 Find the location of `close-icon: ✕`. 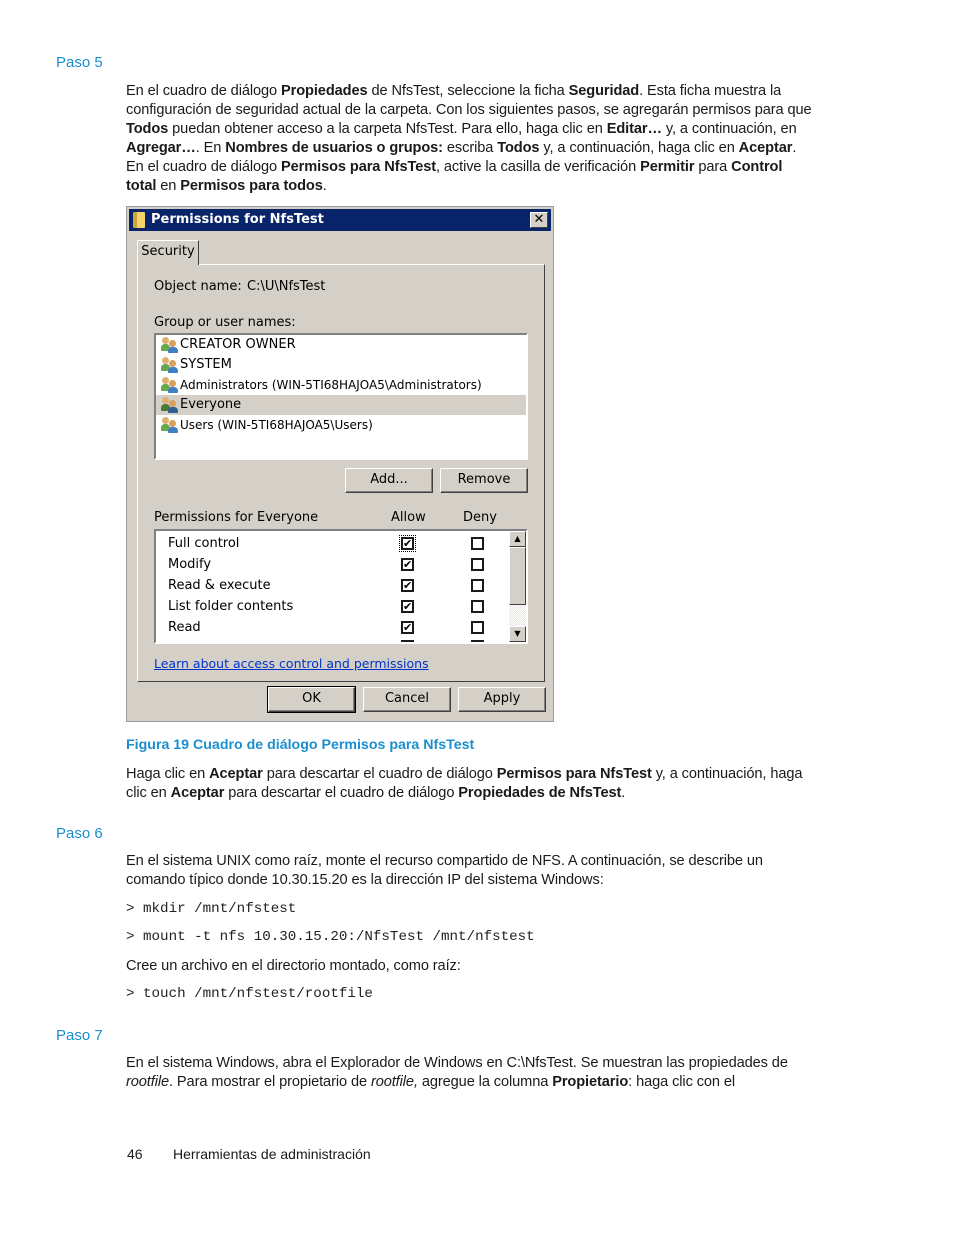

close-icon: ✕ is located at coordinates (539, 219).